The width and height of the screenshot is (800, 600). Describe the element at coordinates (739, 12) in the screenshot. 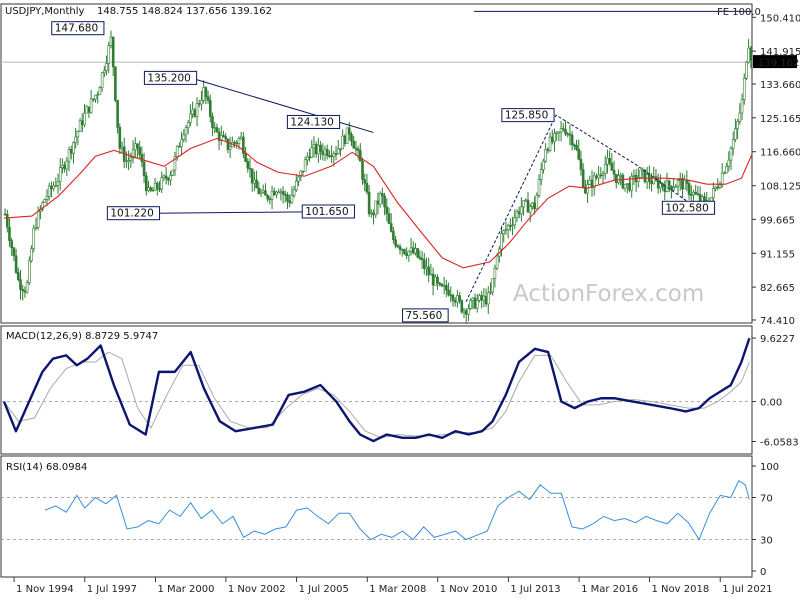

I see `fe-label: FE 100.0` at that location.